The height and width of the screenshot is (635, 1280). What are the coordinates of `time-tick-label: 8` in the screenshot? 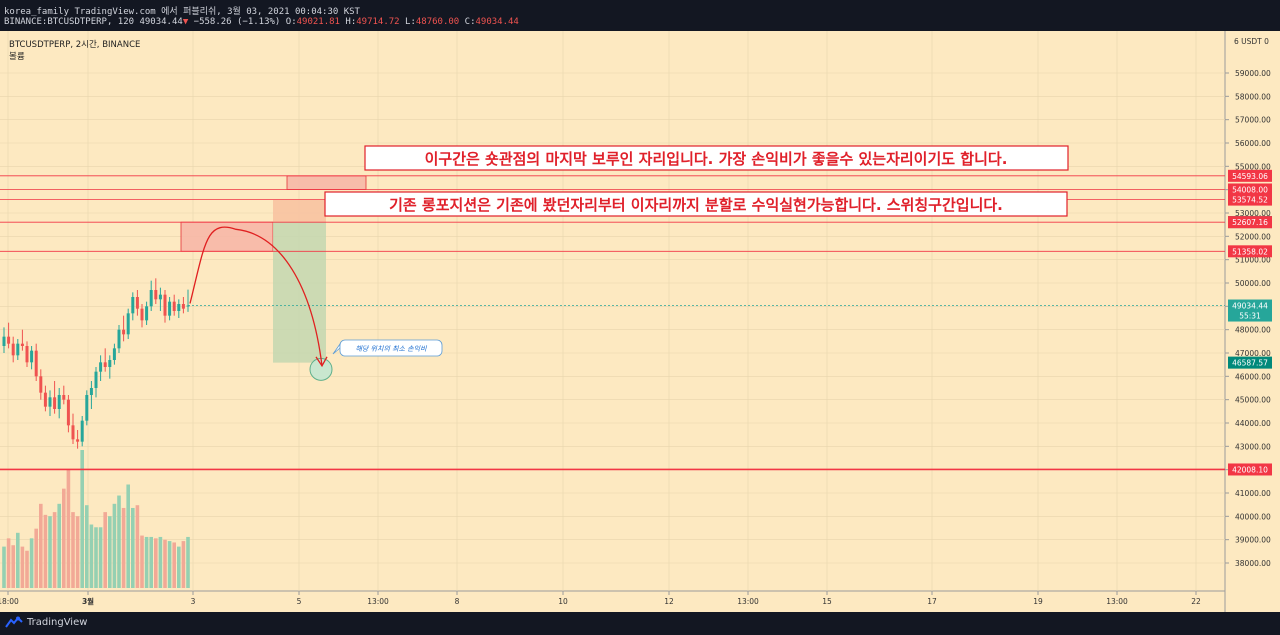 It's located at (457, 601).